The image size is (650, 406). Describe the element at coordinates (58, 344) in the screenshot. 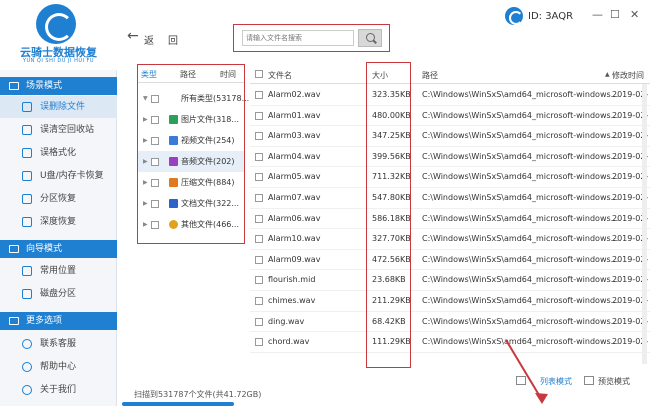

I see `nav-contact-support: 联系客服` at that location.